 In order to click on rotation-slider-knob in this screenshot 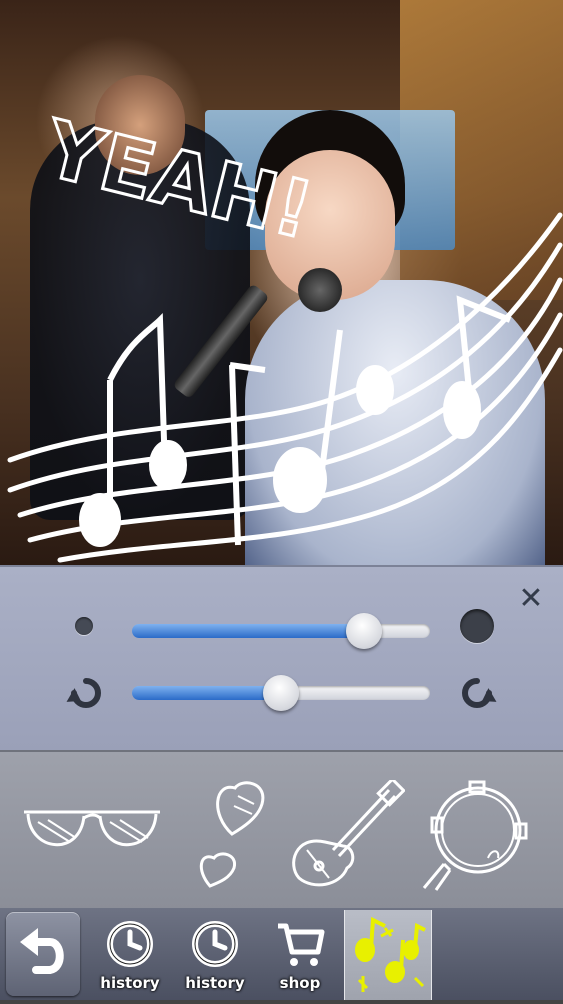, I will do `click(281, 693)`.